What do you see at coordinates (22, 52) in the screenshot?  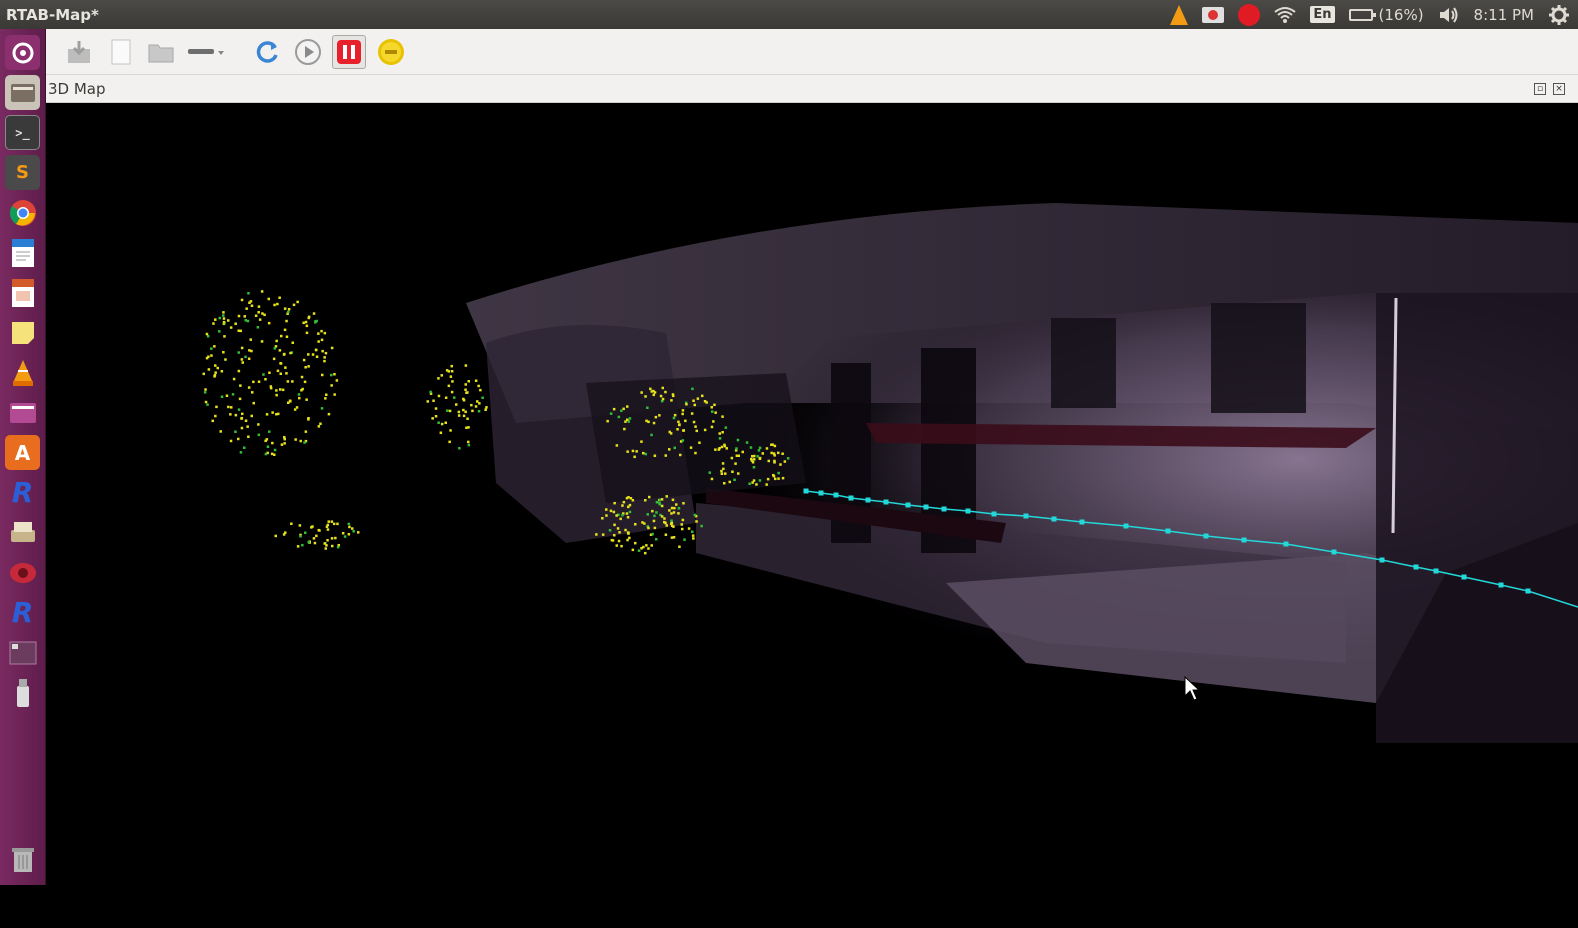 I see `ubuntu-dash-icon` at bounding box center [22, 52].